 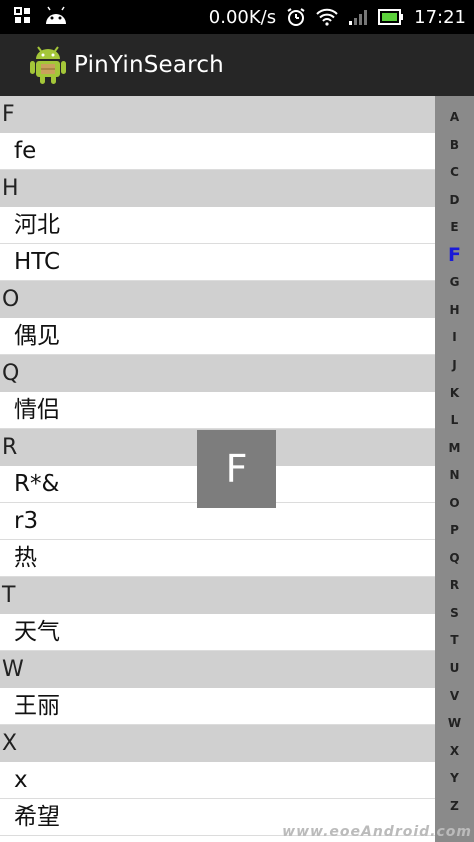 I want to click on battery-icon, so click(x=391, y=17).